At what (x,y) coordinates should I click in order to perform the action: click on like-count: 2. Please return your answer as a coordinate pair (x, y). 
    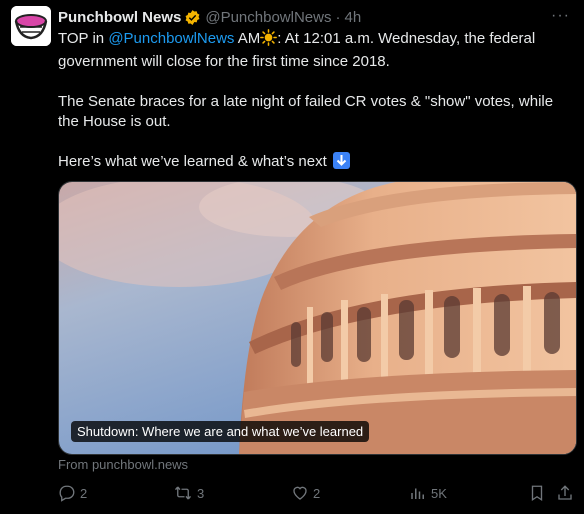
    Looking at the image, I should click on (317, 493).